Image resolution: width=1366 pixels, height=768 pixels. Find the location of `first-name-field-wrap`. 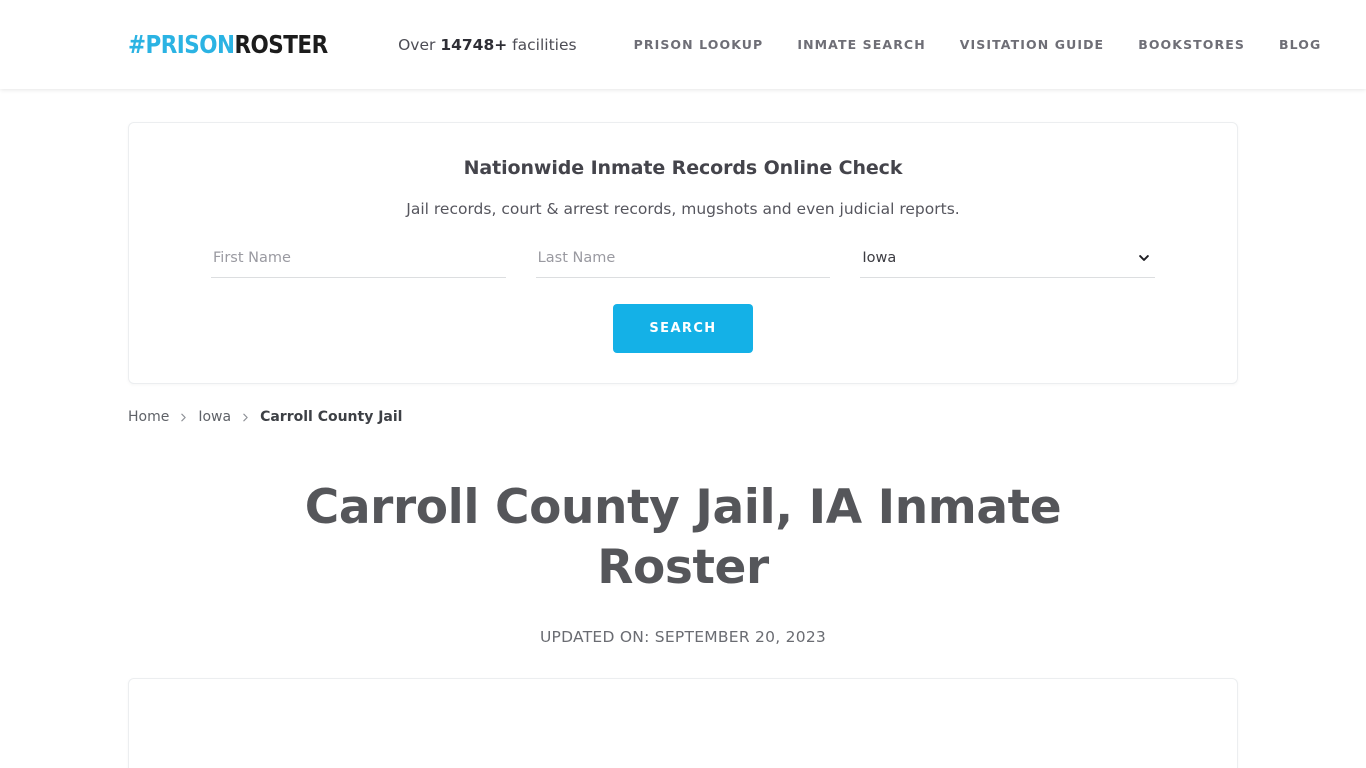

first-name-field-wrap is located at coordinates (358, 261).